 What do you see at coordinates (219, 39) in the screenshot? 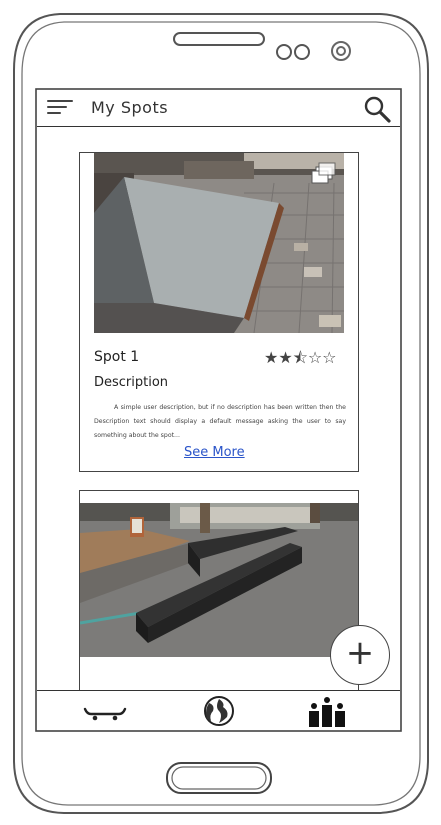
I see `speaker-grille` at bounding box center [219, 39].